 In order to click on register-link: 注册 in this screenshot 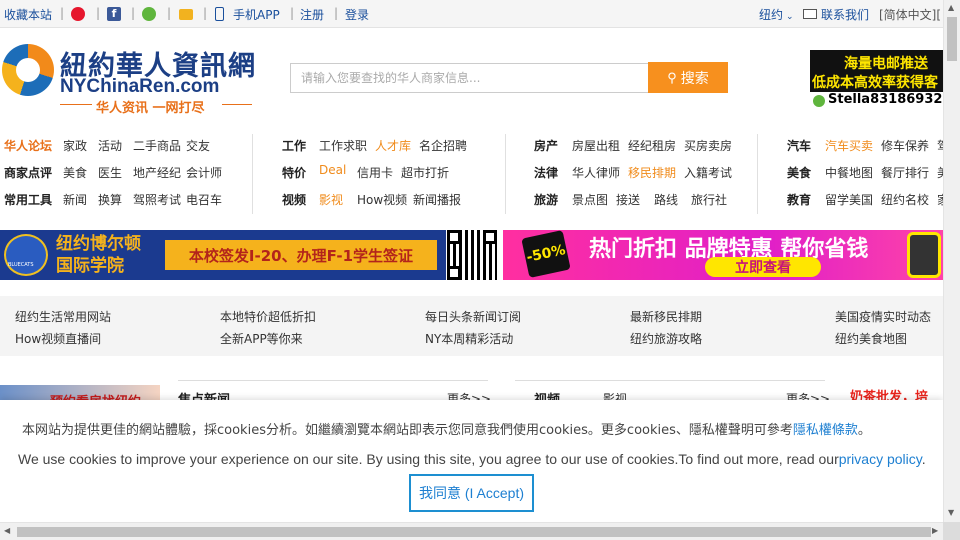, I will do `click(312, 14)`.